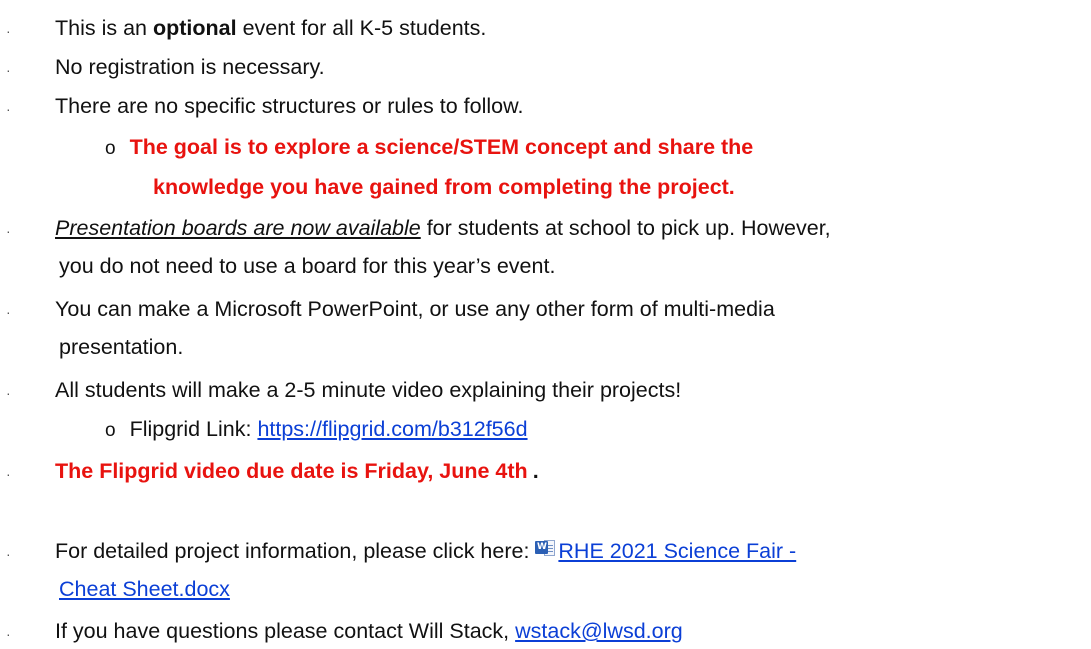  Describe the element at coordinates (193, 429) in the screenshot. I see `flipgrid-label: Flipgrid Link:` at that location.